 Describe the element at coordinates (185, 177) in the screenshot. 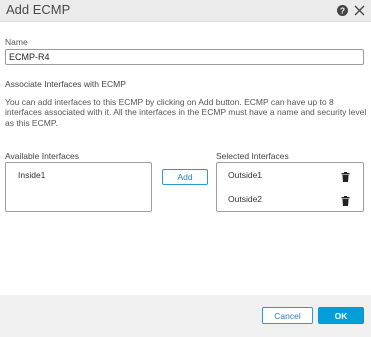

I see `add-button: Add` at that location.